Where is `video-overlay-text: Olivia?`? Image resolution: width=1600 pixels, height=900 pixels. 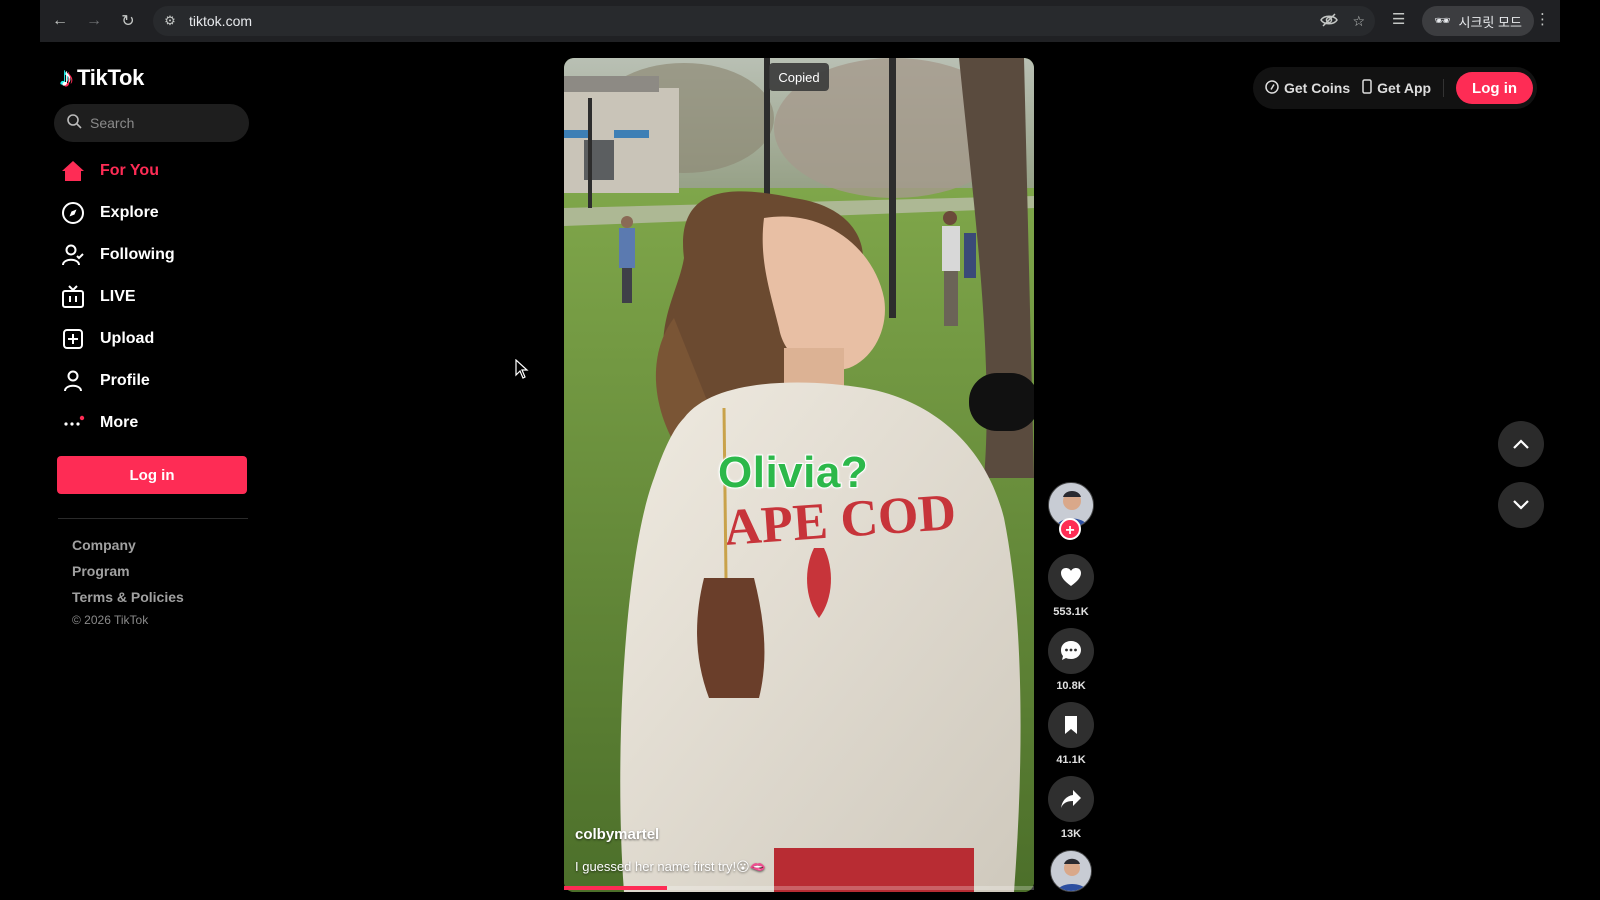 video-overlay-text: Olivia? is located at coordinates (793, 472).